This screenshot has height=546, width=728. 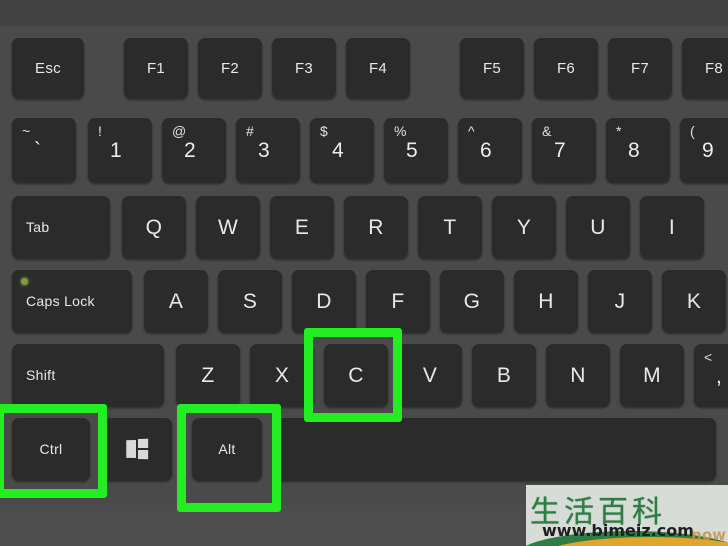 I want to click on key-8: * 8, so click(x=638, y=150).